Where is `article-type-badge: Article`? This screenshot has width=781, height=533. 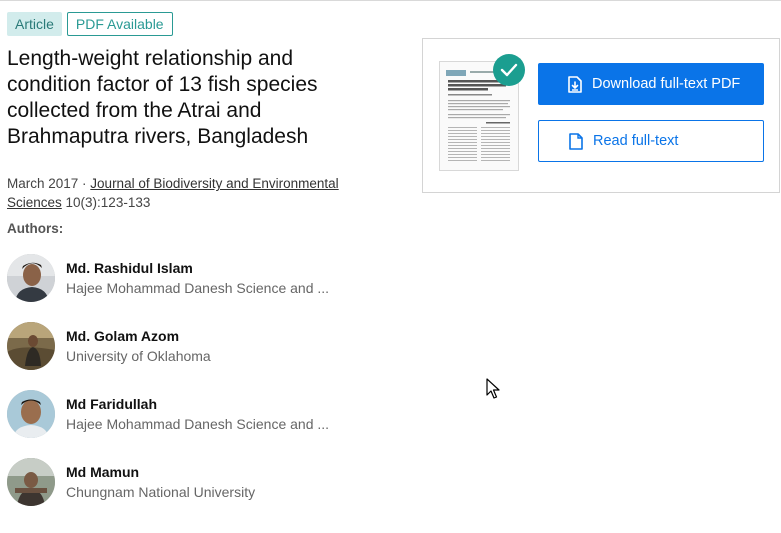 article-type-badge: Article is located at coordinates (34, 24).